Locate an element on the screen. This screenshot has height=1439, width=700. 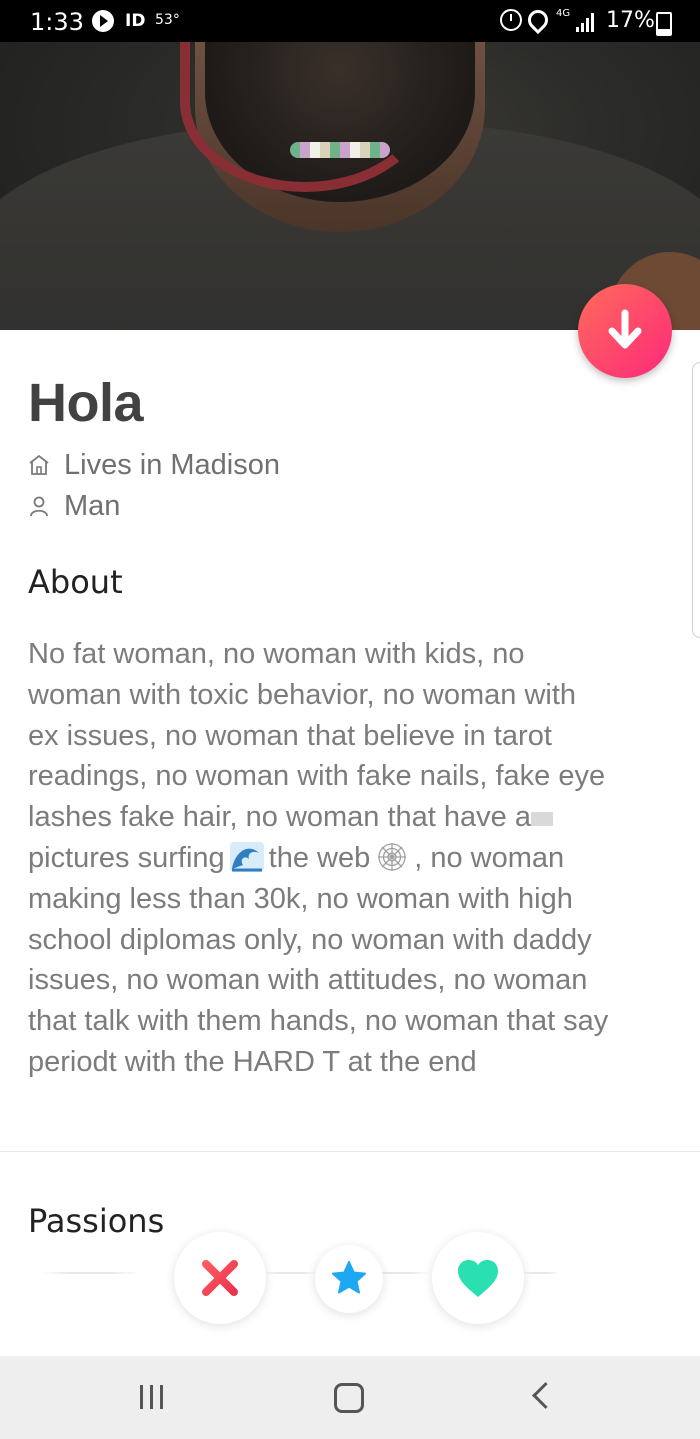
collapse-profile-button is located at coordinates (625, 331).